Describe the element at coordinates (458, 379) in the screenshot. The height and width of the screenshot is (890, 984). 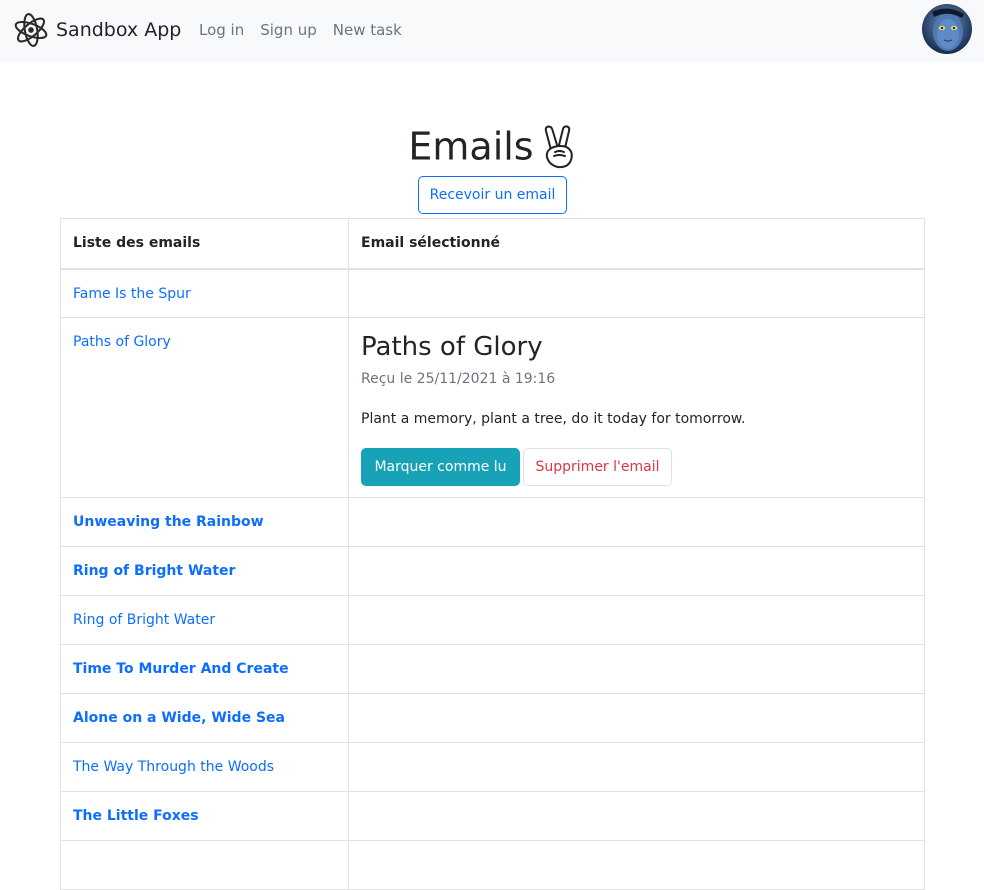
I see `selected-email-date: Reçu le 25/11/2021 à 19:16` at that location.